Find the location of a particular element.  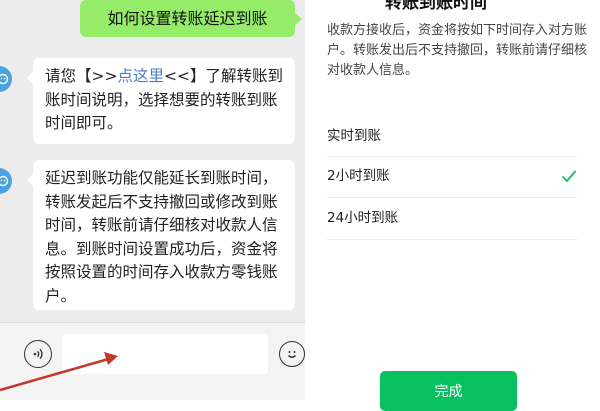

emoji-icon is located at coordinates (292, 354).